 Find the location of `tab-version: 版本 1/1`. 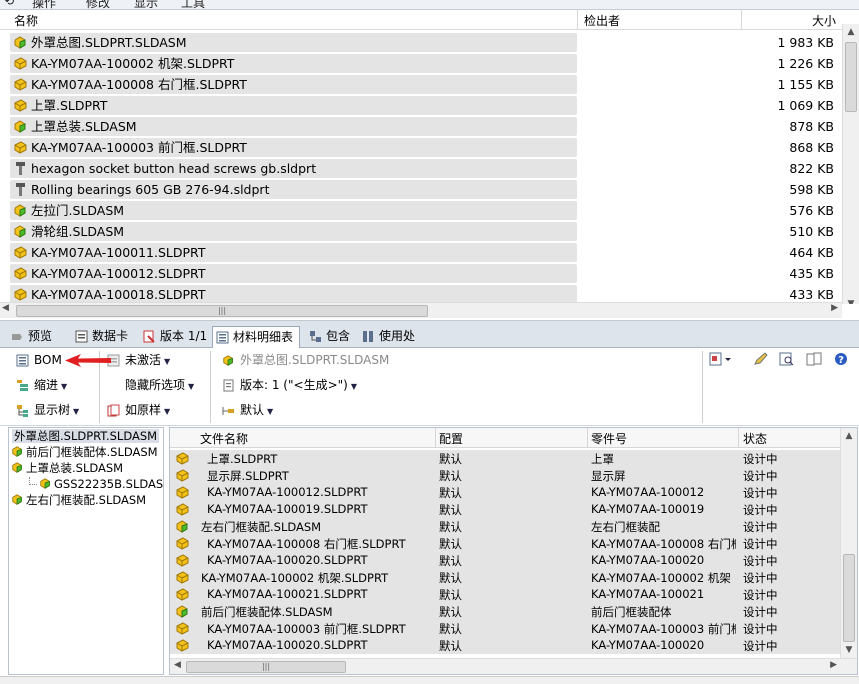

tab-version: 版本 1/1 is located at coordinates (173, 337).